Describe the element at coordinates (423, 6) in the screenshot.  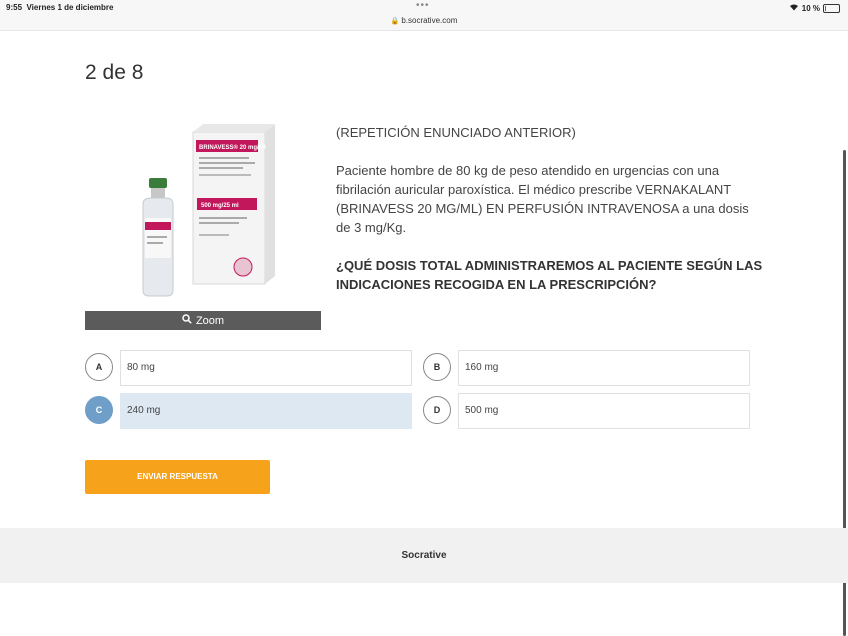
I see `tab-dots-icon: •••` at that location.